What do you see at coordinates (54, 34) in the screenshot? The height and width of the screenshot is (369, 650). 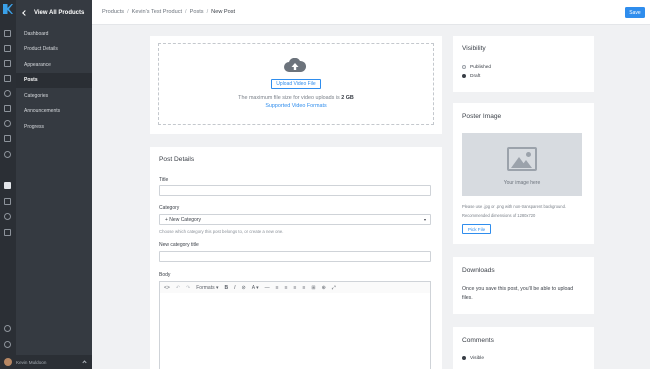 I see `sidebar-item-dashboard: Dashboard` at bounding box center [54, 34].